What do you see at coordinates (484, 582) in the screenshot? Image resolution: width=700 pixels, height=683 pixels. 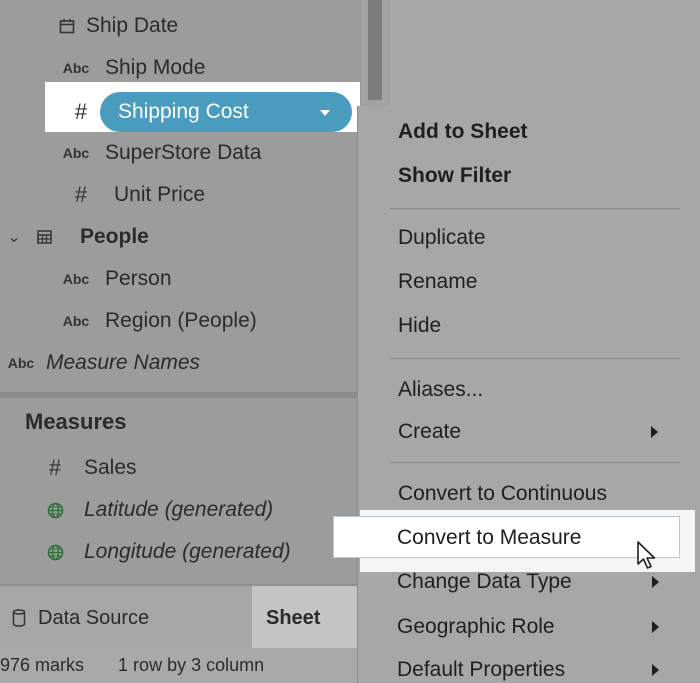 I see `menu-item-change-data-type: Change Data Type` at bounding box center [484, 582].